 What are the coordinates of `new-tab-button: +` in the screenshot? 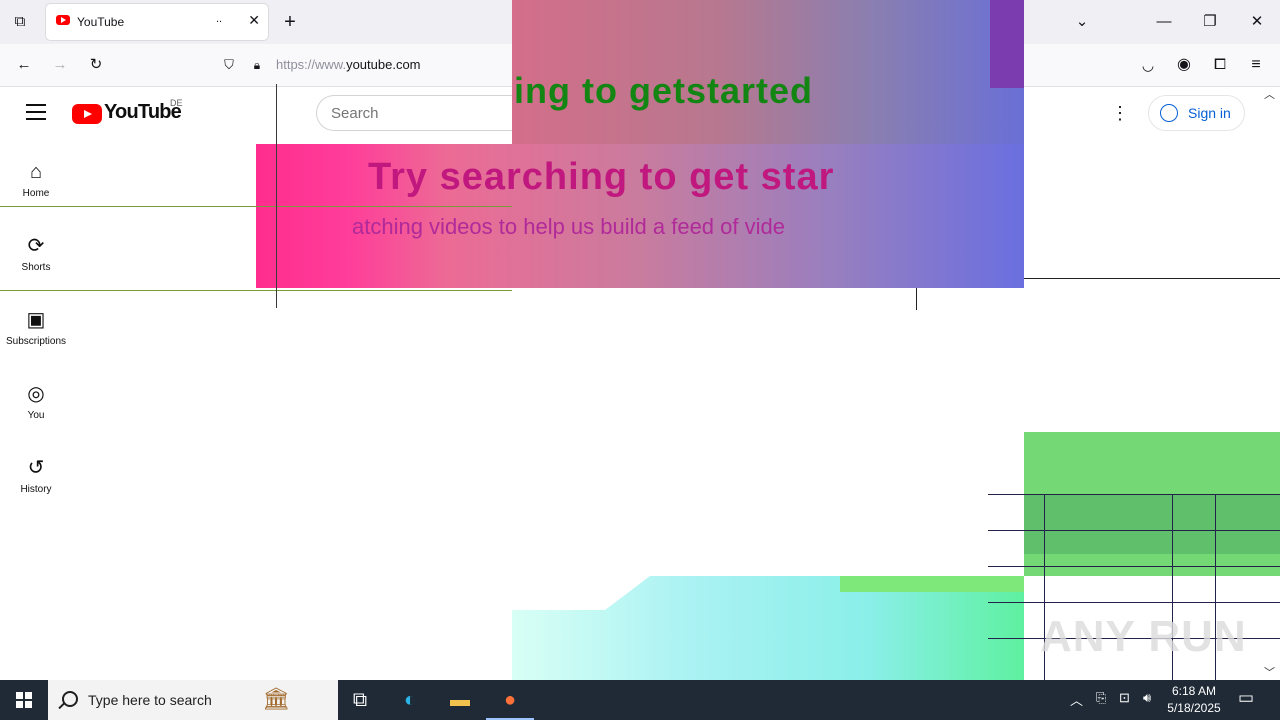 It's located at (290, 22).